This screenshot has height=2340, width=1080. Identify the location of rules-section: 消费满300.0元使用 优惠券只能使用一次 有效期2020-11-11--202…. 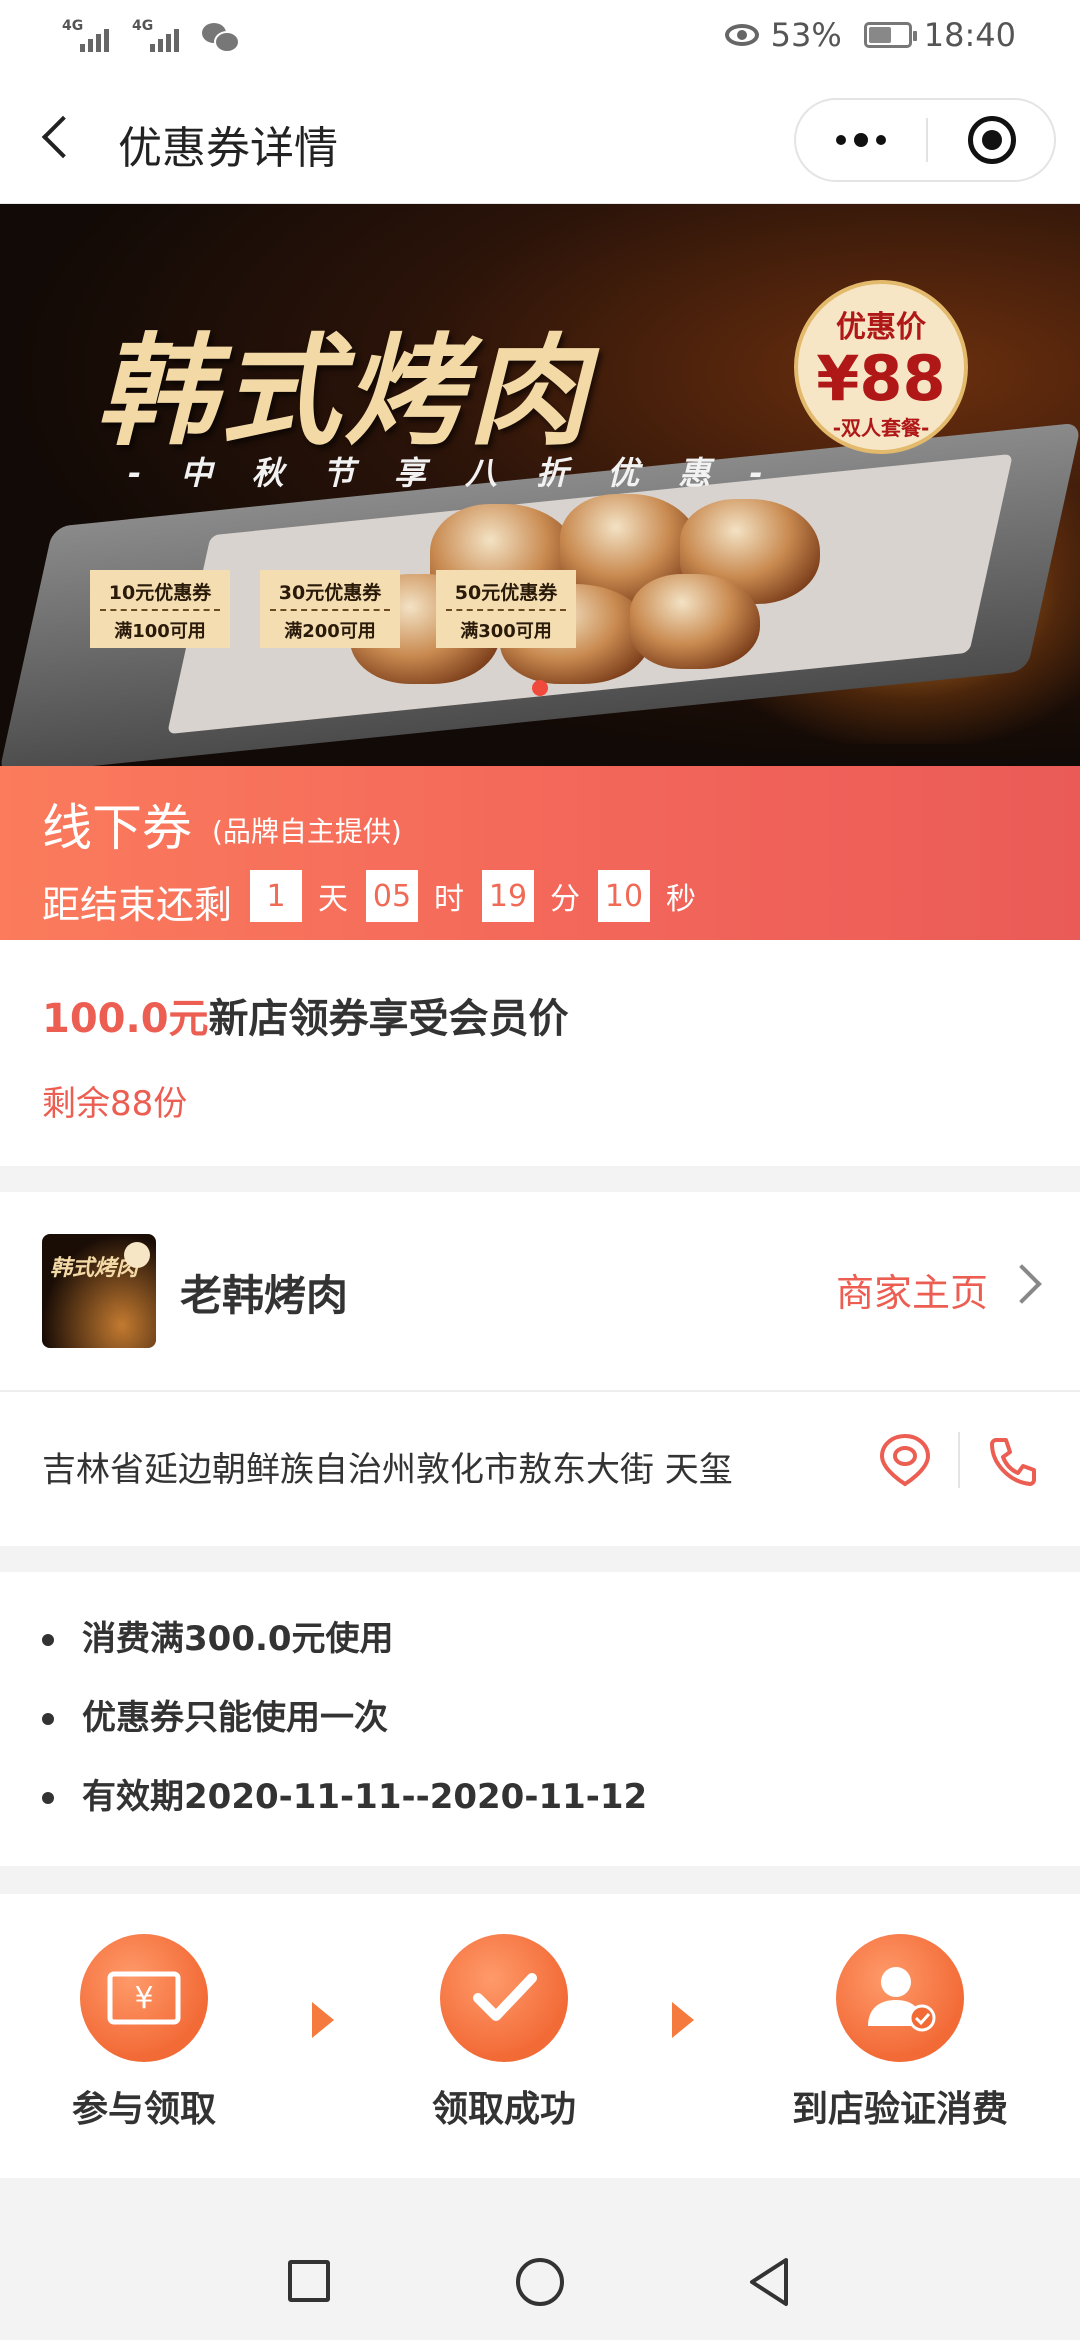
(540, 1719).